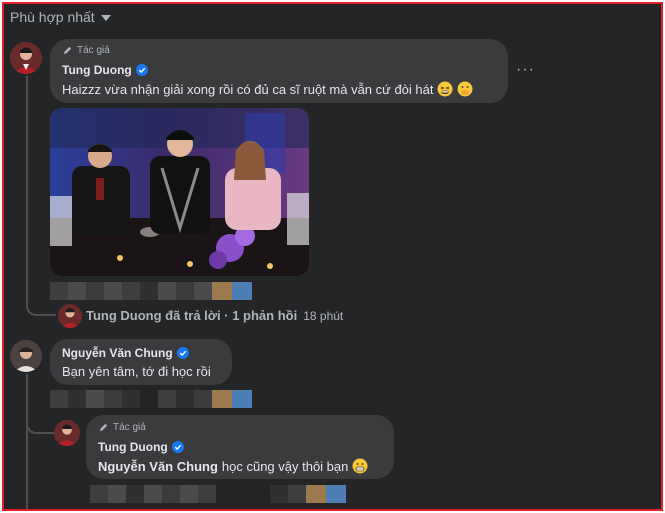 This screenshot has width=665, height=513. What do you see at coordinates (136, 371) in the screenshot?
I see `comment-text: Bạn yên tâm, tớ đi học rồi` at bounding box center [136, 371].